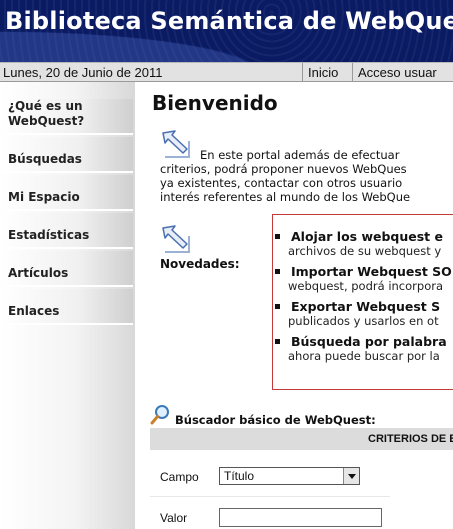 The width and height of the screenshot is (453, 529). Describe the element at coordinates (200, 264) in the screenshot. I see `novedades-label: Novedades:` at that location.